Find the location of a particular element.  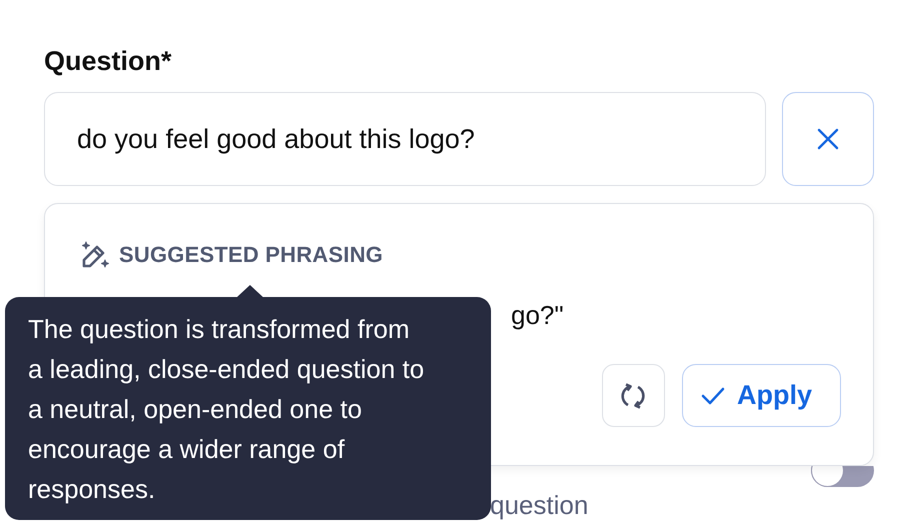

clear-button is located at coordinates (828, 139).